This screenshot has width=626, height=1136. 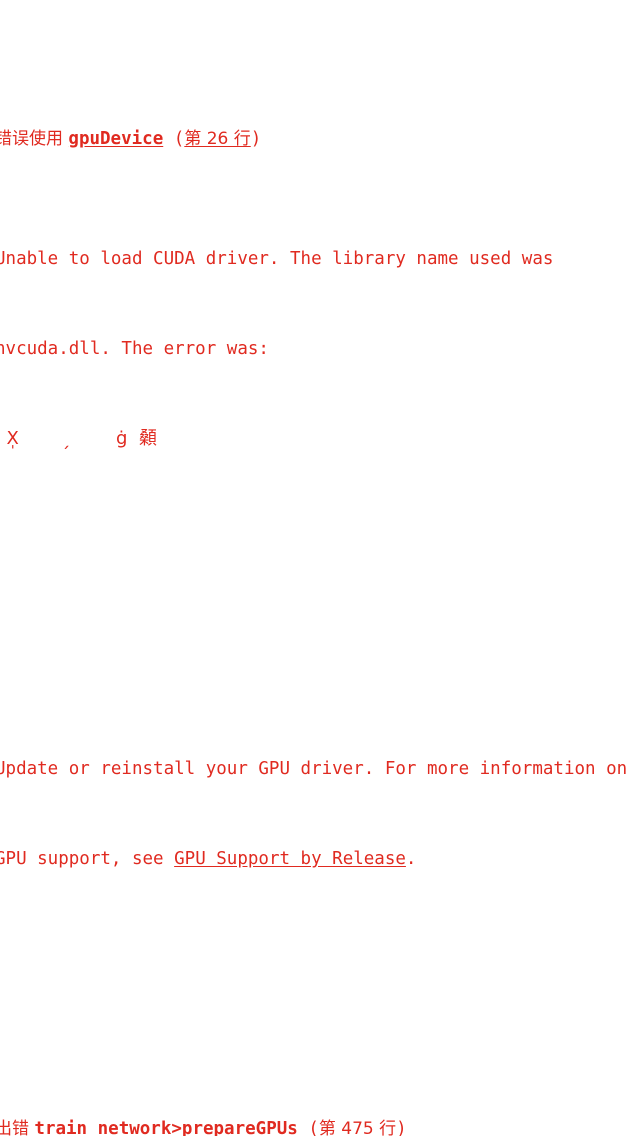 I want to click on advice-text-suffix: ., so click(x=411, y=859).